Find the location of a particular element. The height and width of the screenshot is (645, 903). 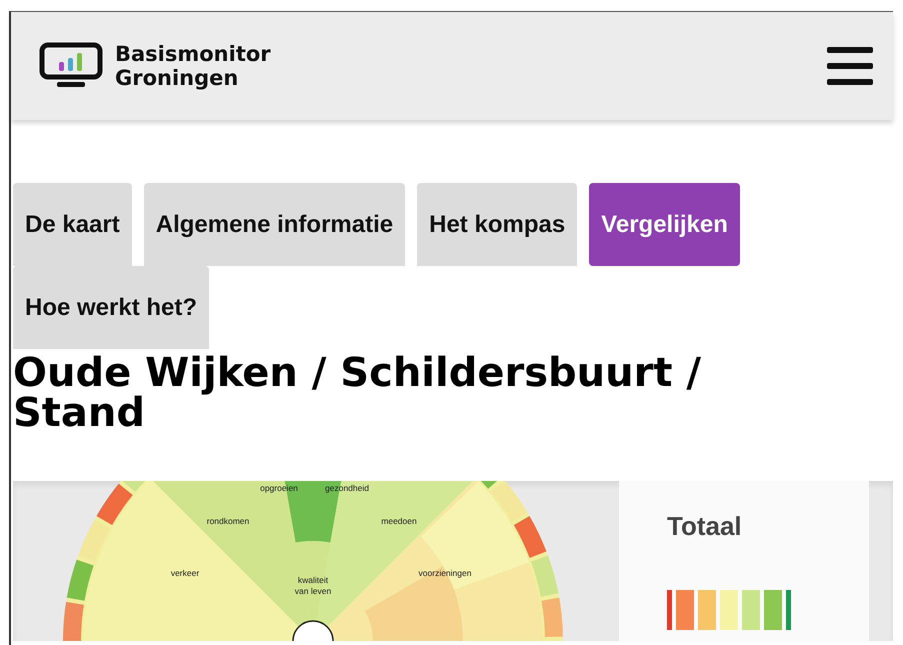

wheel-segment-label: voorzieningen is located at coordinates (445, 573).